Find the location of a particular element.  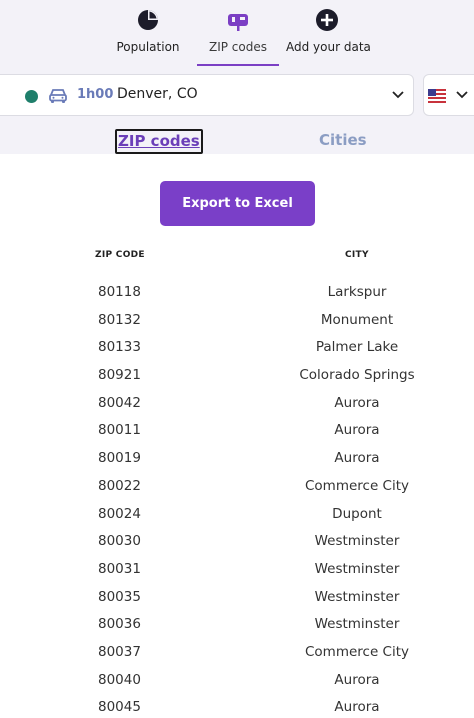

table-row: 80132 Monument is located at coordinates (237, 320).